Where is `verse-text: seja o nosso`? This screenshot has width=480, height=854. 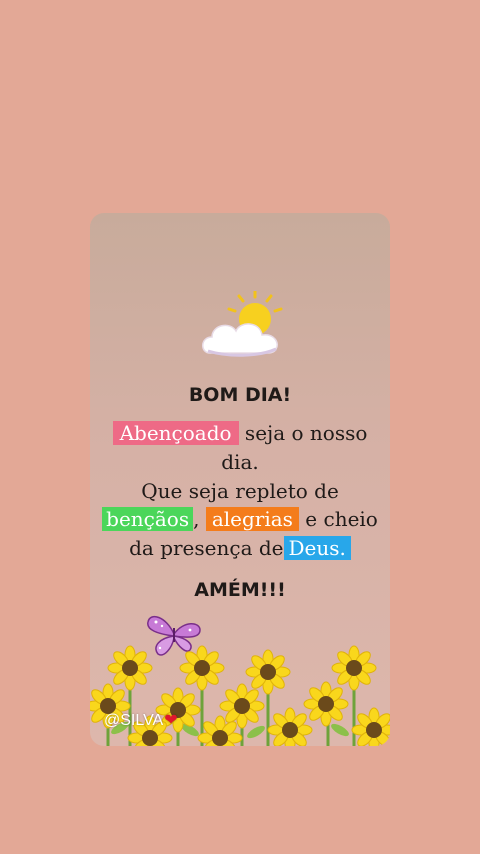 verse-text: seja o nosso is located at coordinates (303, 433).